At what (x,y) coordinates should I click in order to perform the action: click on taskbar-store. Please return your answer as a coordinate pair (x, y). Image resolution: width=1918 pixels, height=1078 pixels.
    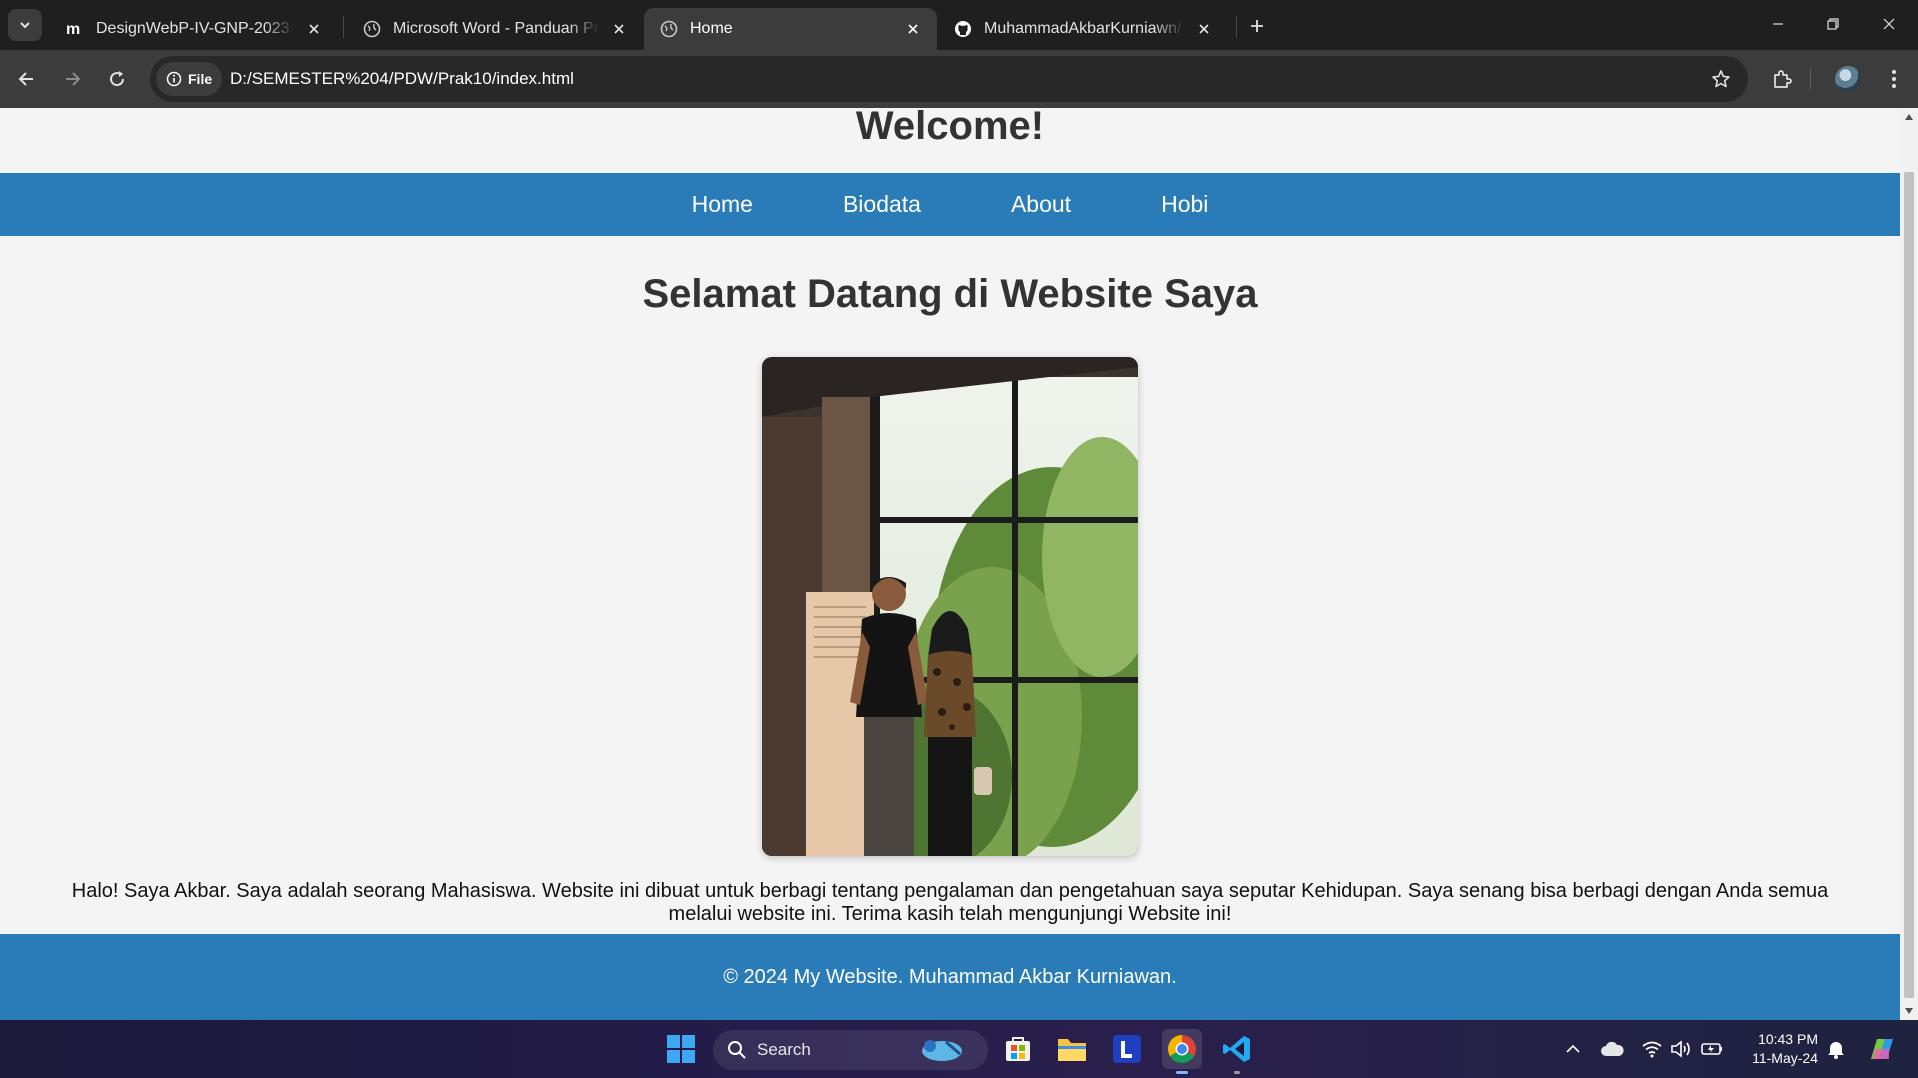
    Looking at the image, I should click on (1018, 1049).